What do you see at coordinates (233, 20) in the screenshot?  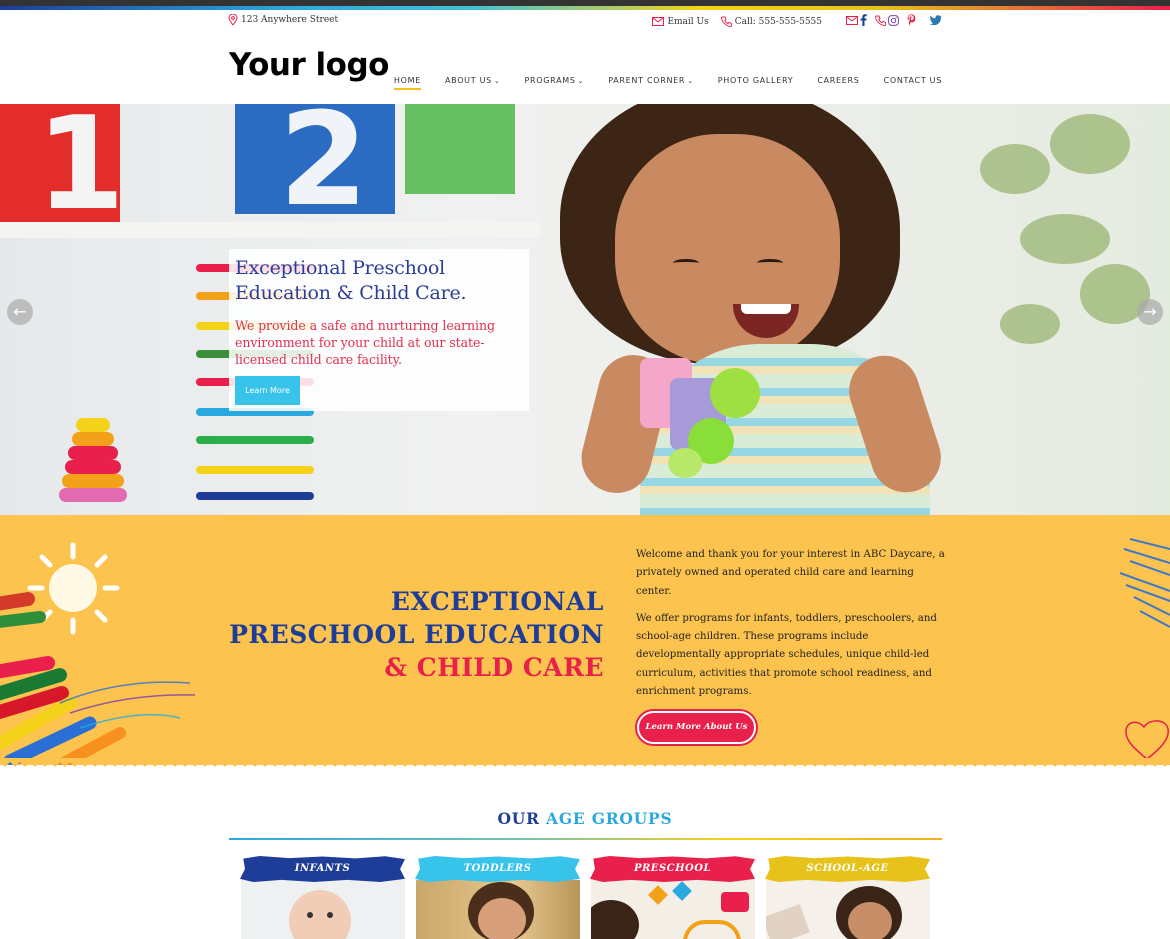 I see `map-pin-icon` at bounding box center [233, 20].